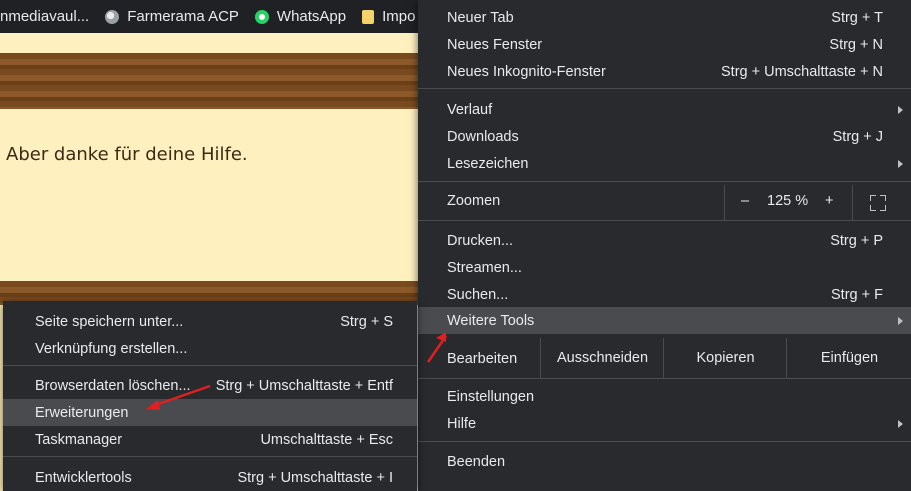  I want to click on menu-item-new-tab: Neuer Tab Strg + T, so click(664, 17).